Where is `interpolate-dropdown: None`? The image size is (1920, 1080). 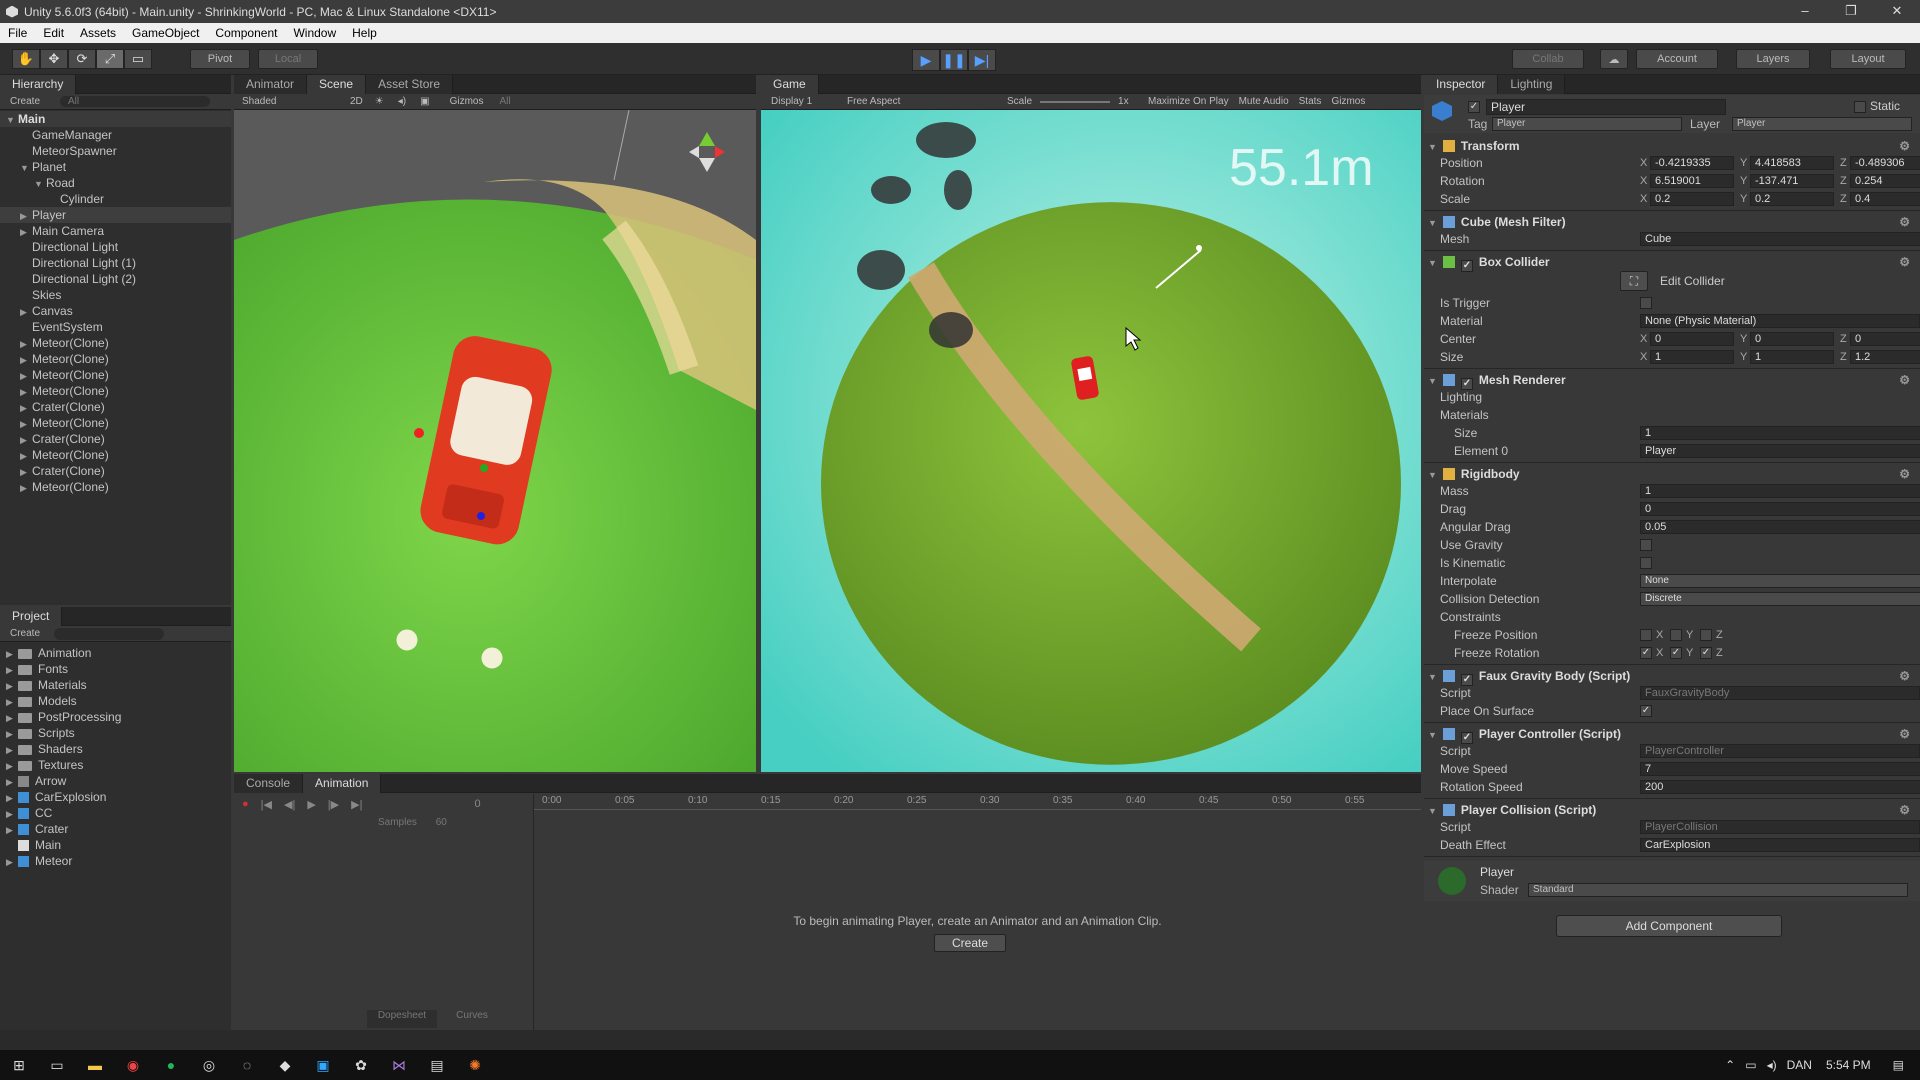 interpolate-dropdown: None is located at coordinates (1780, 581).